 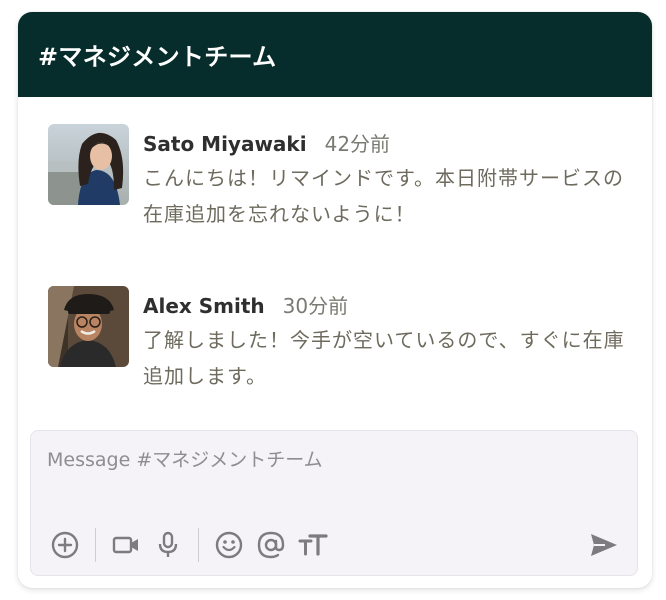 I want to click on text-format-icon, so click(x=313, y=545).